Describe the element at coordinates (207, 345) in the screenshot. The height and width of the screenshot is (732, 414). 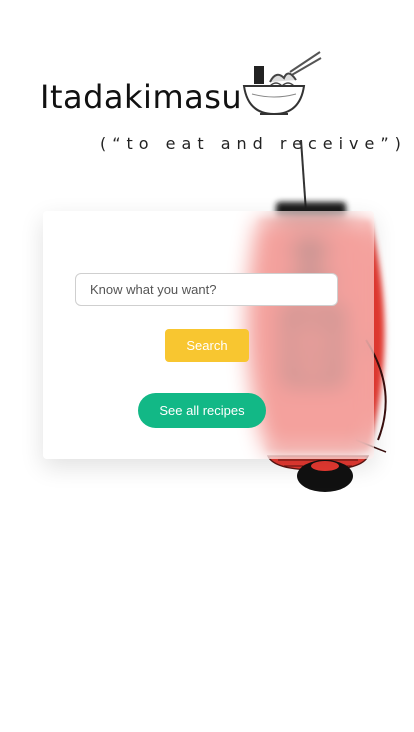
I see `search-button: Search` at that location.